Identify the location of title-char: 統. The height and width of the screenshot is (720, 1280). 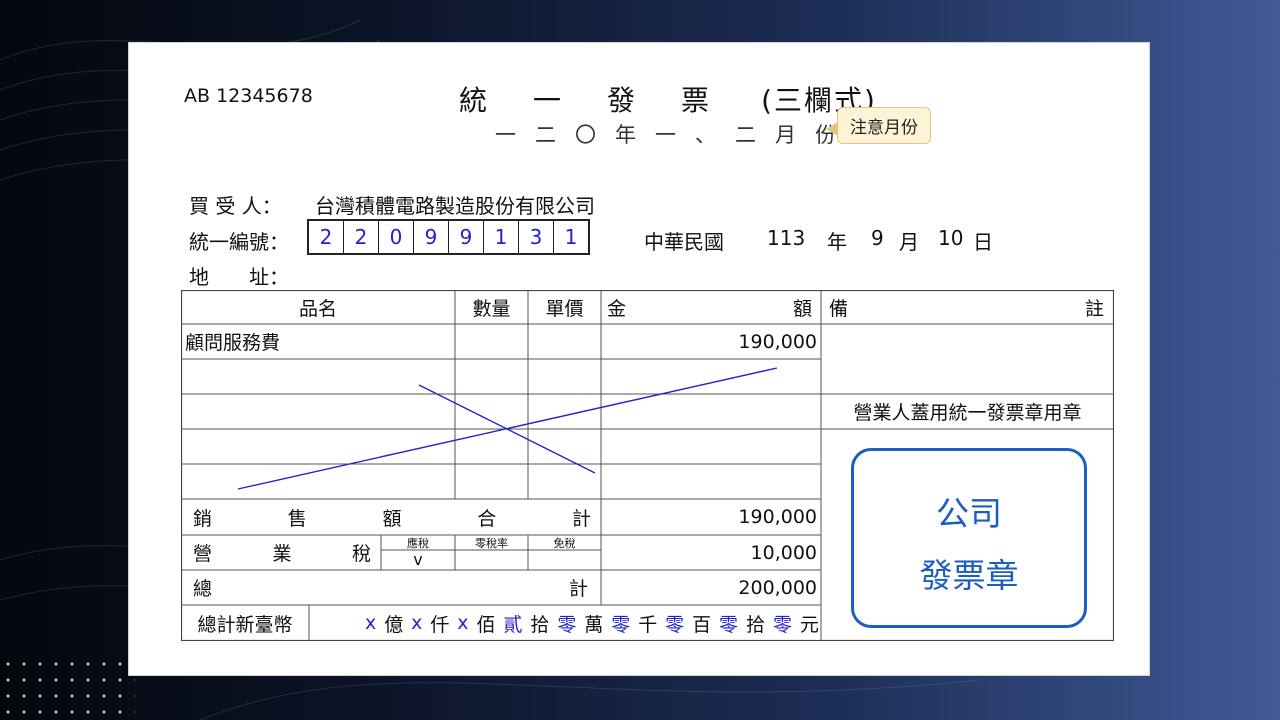
(474, 100).